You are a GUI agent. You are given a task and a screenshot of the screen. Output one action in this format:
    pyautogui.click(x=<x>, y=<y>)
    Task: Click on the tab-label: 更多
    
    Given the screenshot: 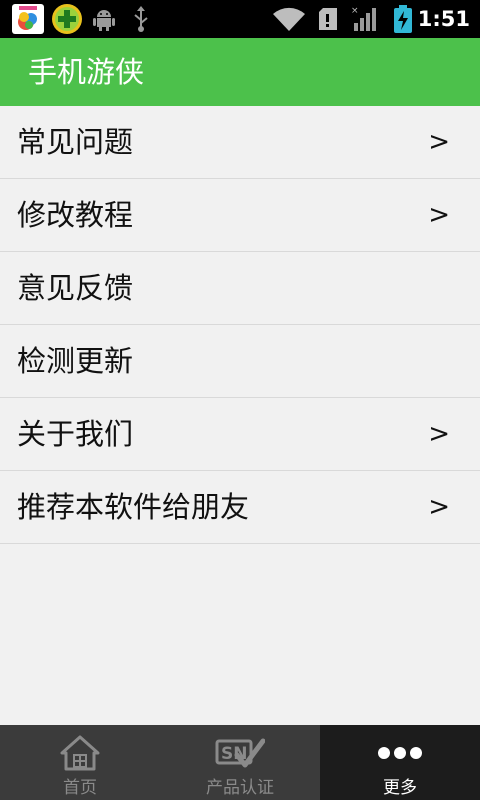 What is the action you would take?
    pyautogui.click(x=400, y=788)
    